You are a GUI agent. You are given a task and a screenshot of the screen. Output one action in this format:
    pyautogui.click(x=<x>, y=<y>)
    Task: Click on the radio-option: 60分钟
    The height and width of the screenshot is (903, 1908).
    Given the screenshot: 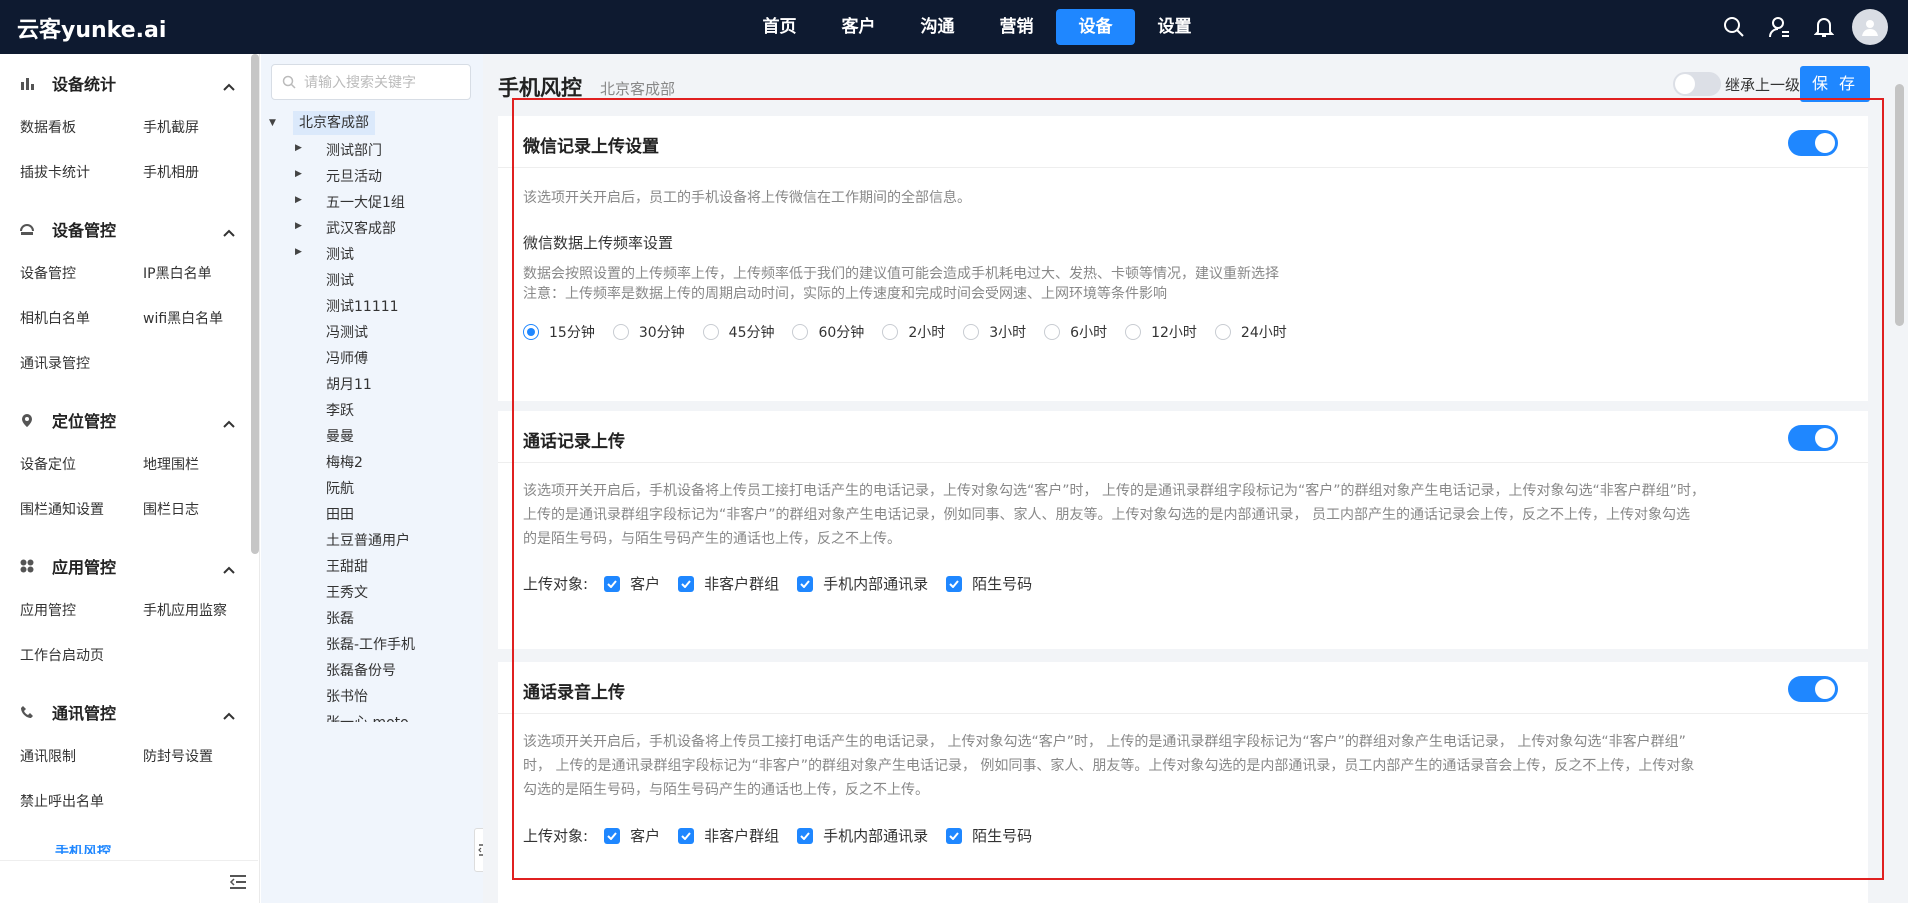 What is the action you would take?
    pyautogui.click(x=828, y=332)
    